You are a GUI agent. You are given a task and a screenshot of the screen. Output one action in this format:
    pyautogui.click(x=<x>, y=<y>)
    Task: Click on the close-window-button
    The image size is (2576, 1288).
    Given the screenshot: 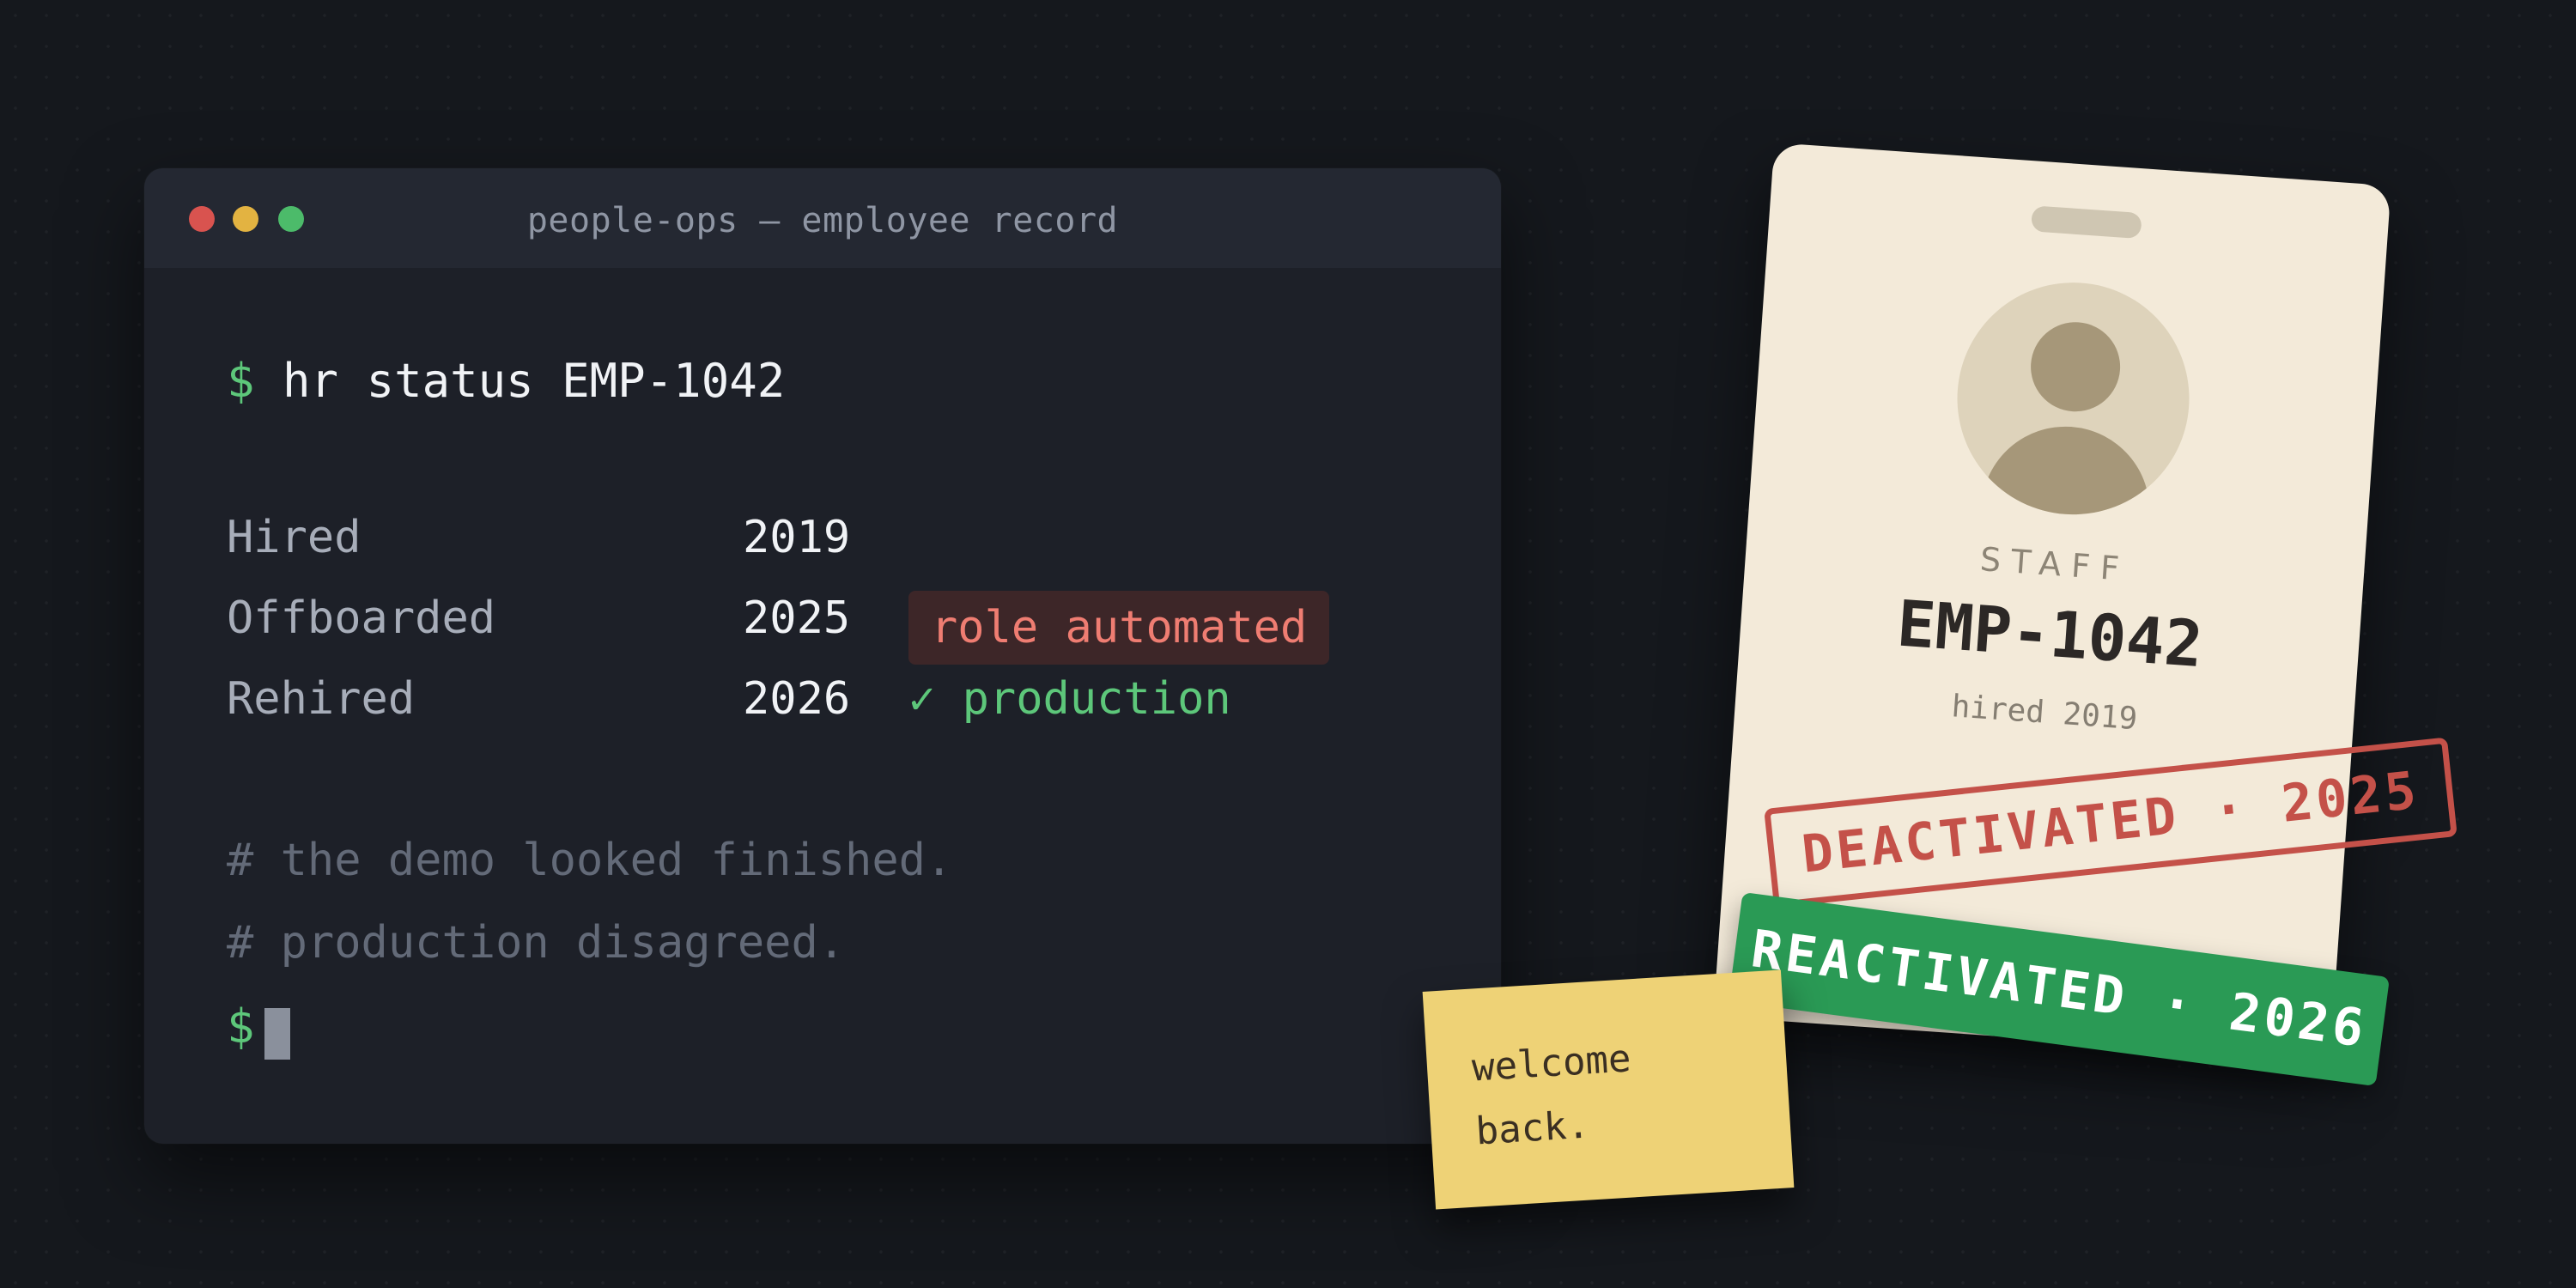 What is the action you would take?
    pyautogui.click(x=202, y=219)
    